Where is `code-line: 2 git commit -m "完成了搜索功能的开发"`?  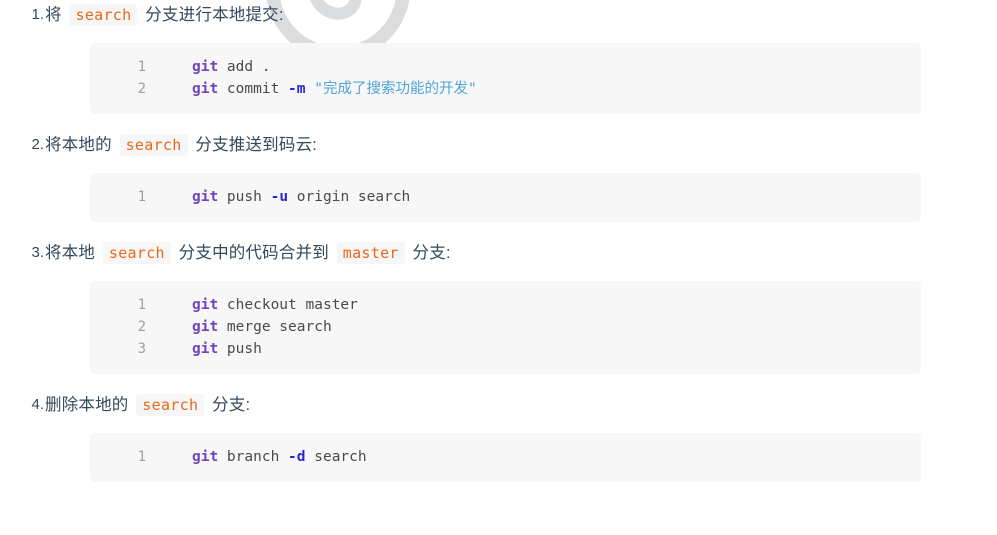 code-line: 2 git commit -m "完成了搜索功能的开发" is located at coordinates (505, 89).